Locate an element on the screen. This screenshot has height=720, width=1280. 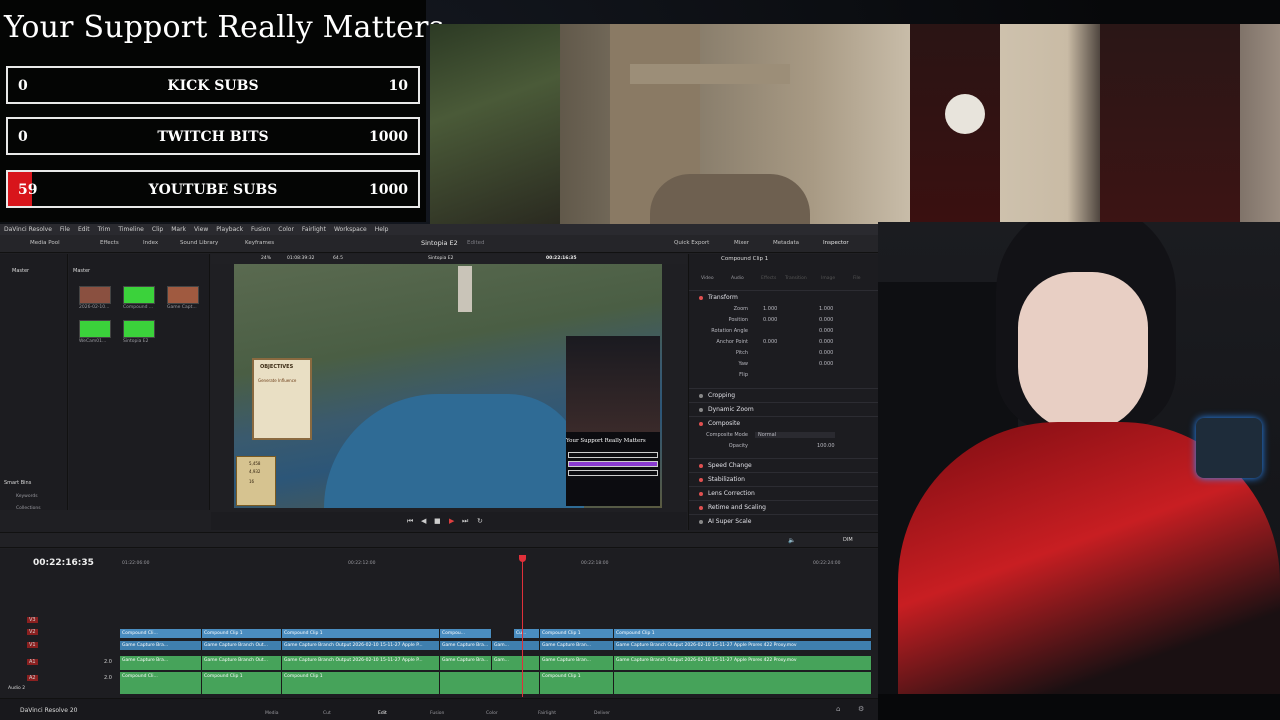
effects-button: Effects is located at coordinates (109, 243).